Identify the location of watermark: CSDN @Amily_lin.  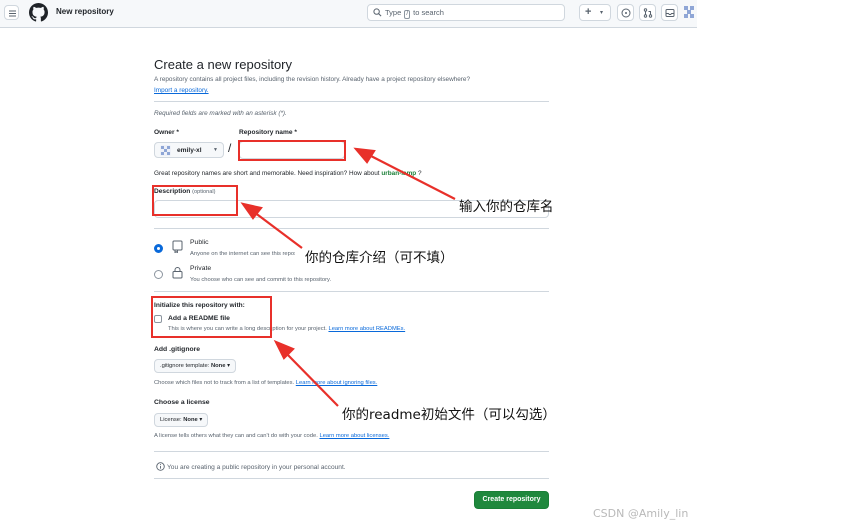
(641, 513).